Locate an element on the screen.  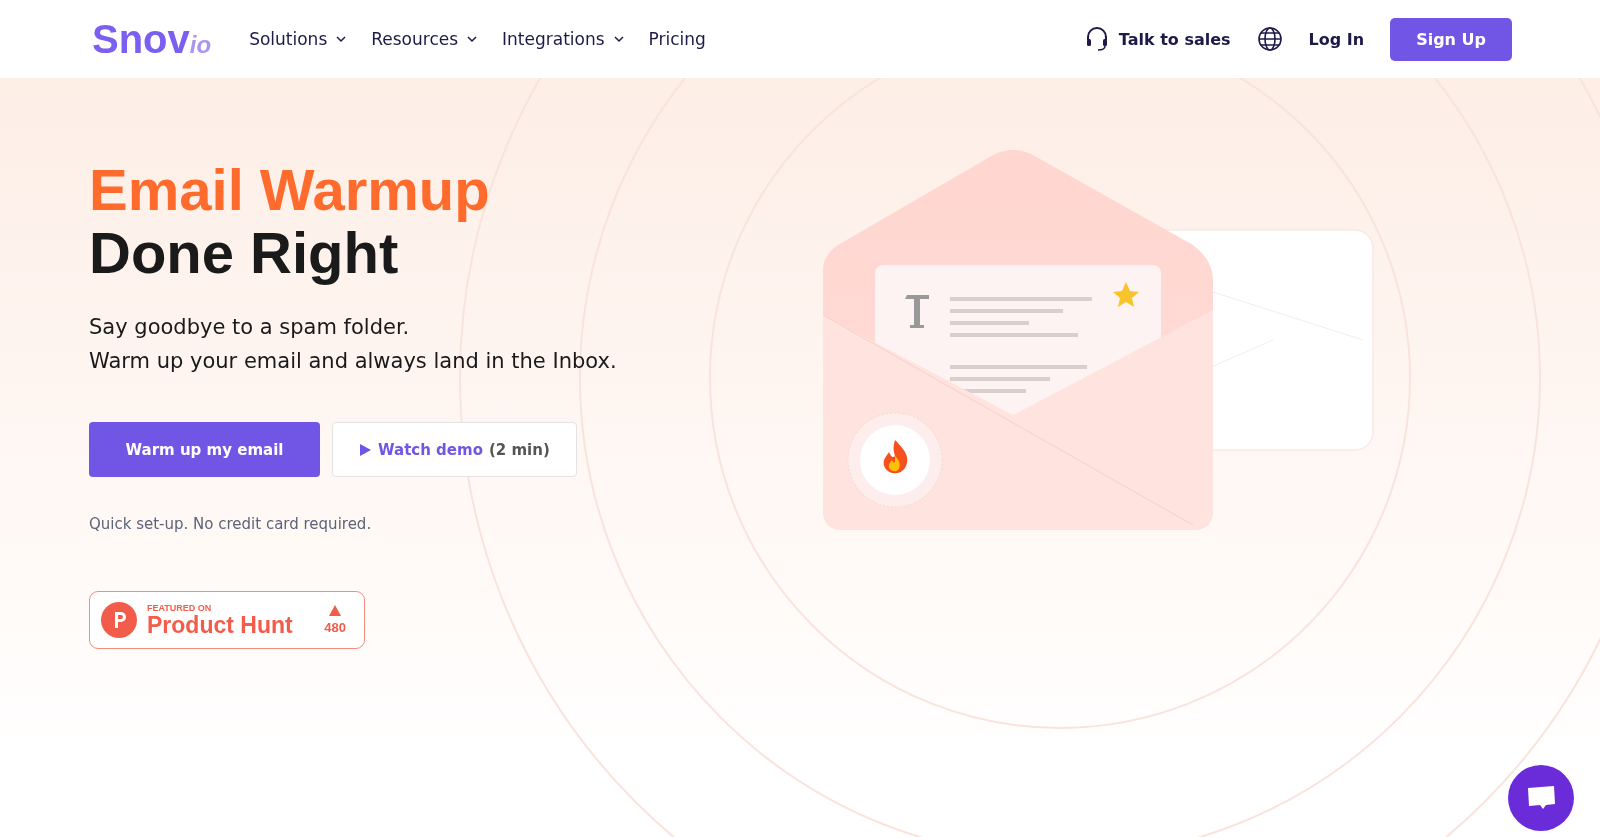
play-icon is located at coordinates (365, 449).